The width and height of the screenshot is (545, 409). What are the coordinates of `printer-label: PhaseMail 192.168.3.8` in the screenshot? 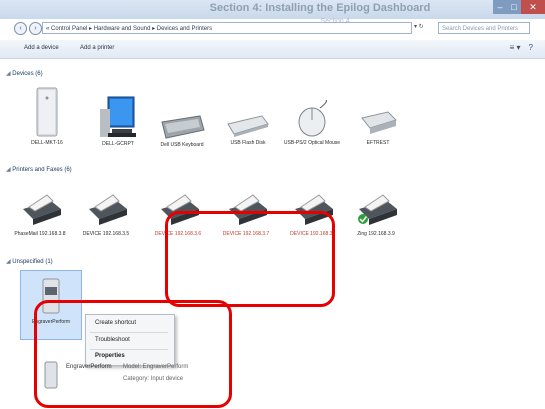 It's located at (40, 234).